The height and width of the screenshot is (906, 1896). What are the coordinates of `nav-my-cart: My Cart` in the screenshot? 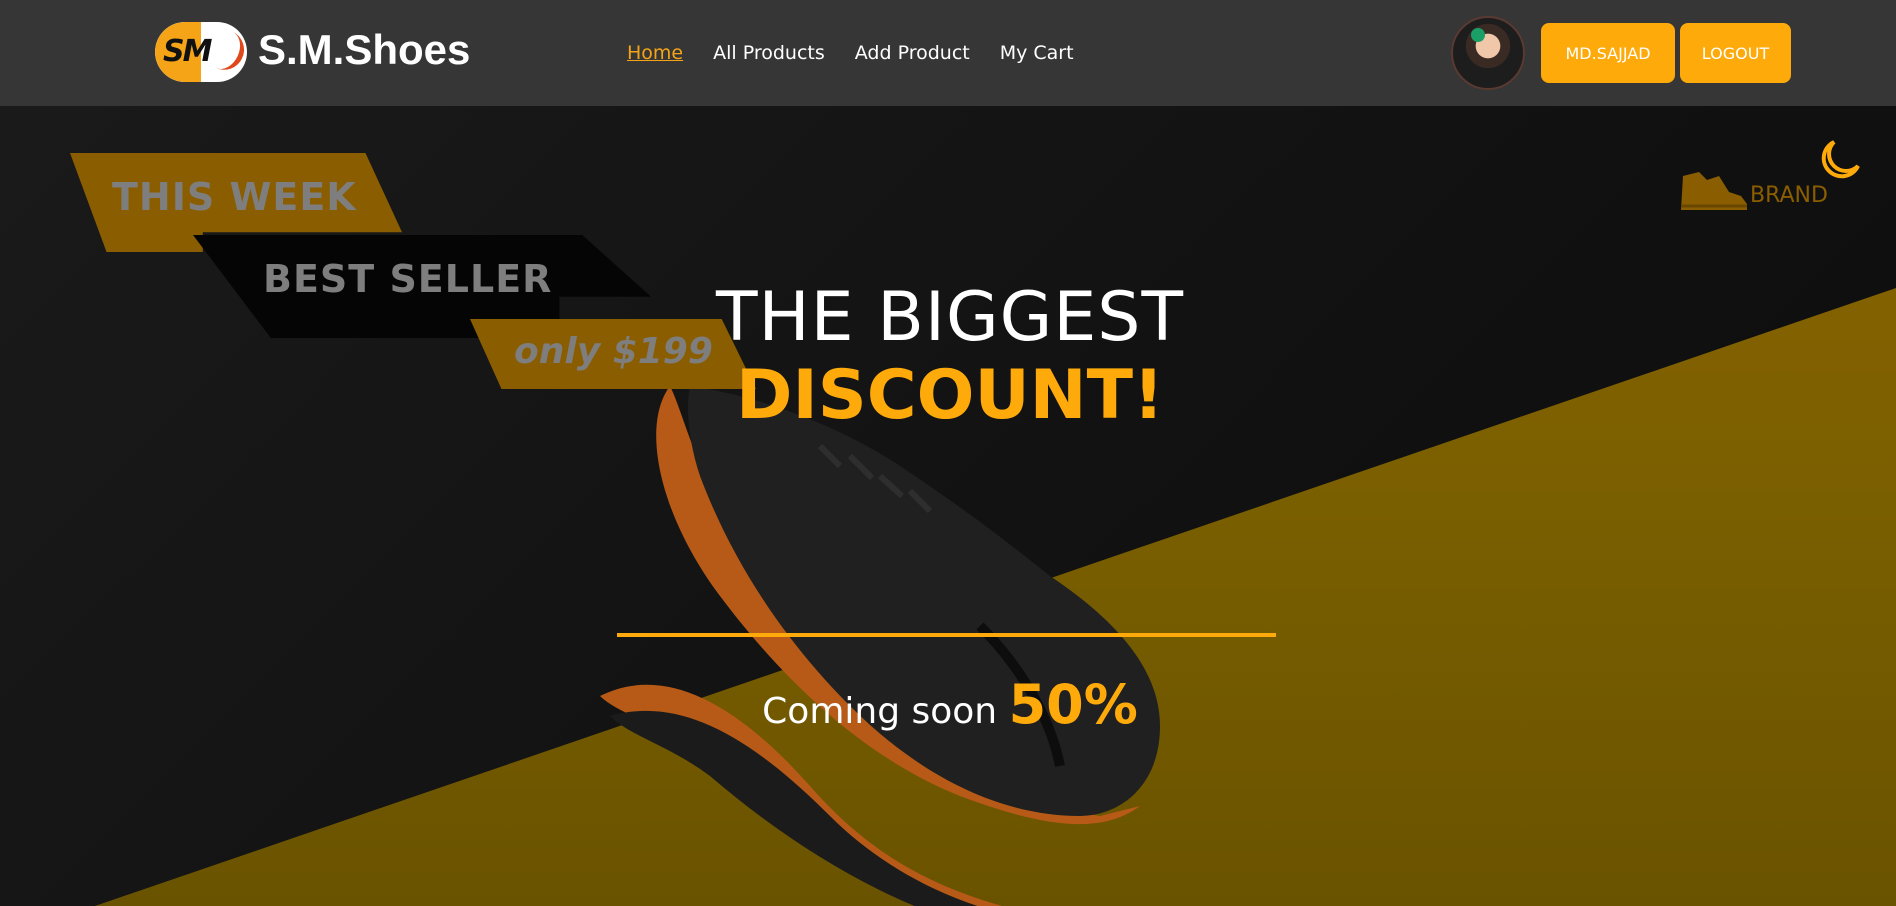 It's located at (1037, 53).